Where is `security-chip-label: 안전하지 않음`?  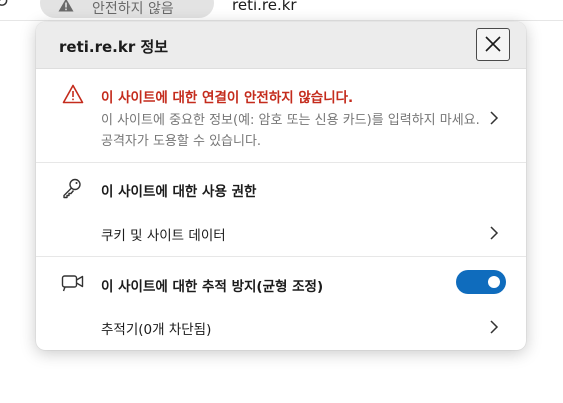
security-chip-label: 안전하지 않음 is located at coordinates (133, 9).